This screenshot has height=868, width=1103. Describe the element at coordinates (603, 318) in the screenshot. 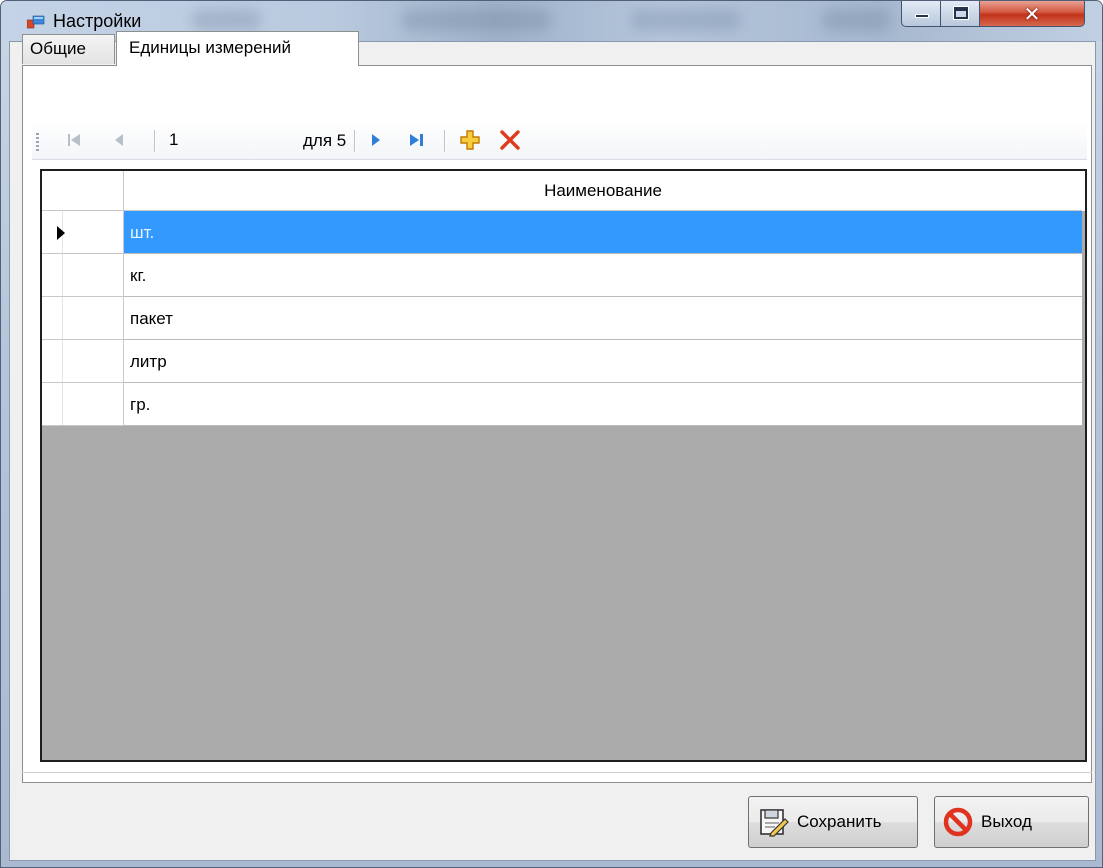

I see `table-cell: пакет` at that location.